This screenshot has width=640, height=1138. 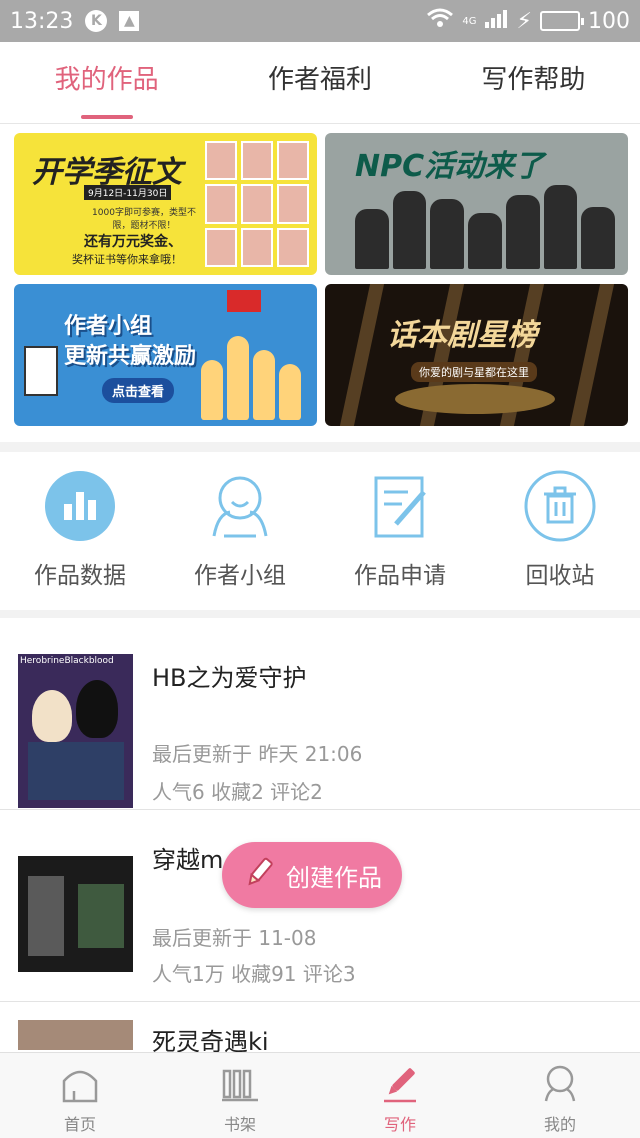 I want to click on banner-title: NPC活动来了, so click(x=450, y=166).